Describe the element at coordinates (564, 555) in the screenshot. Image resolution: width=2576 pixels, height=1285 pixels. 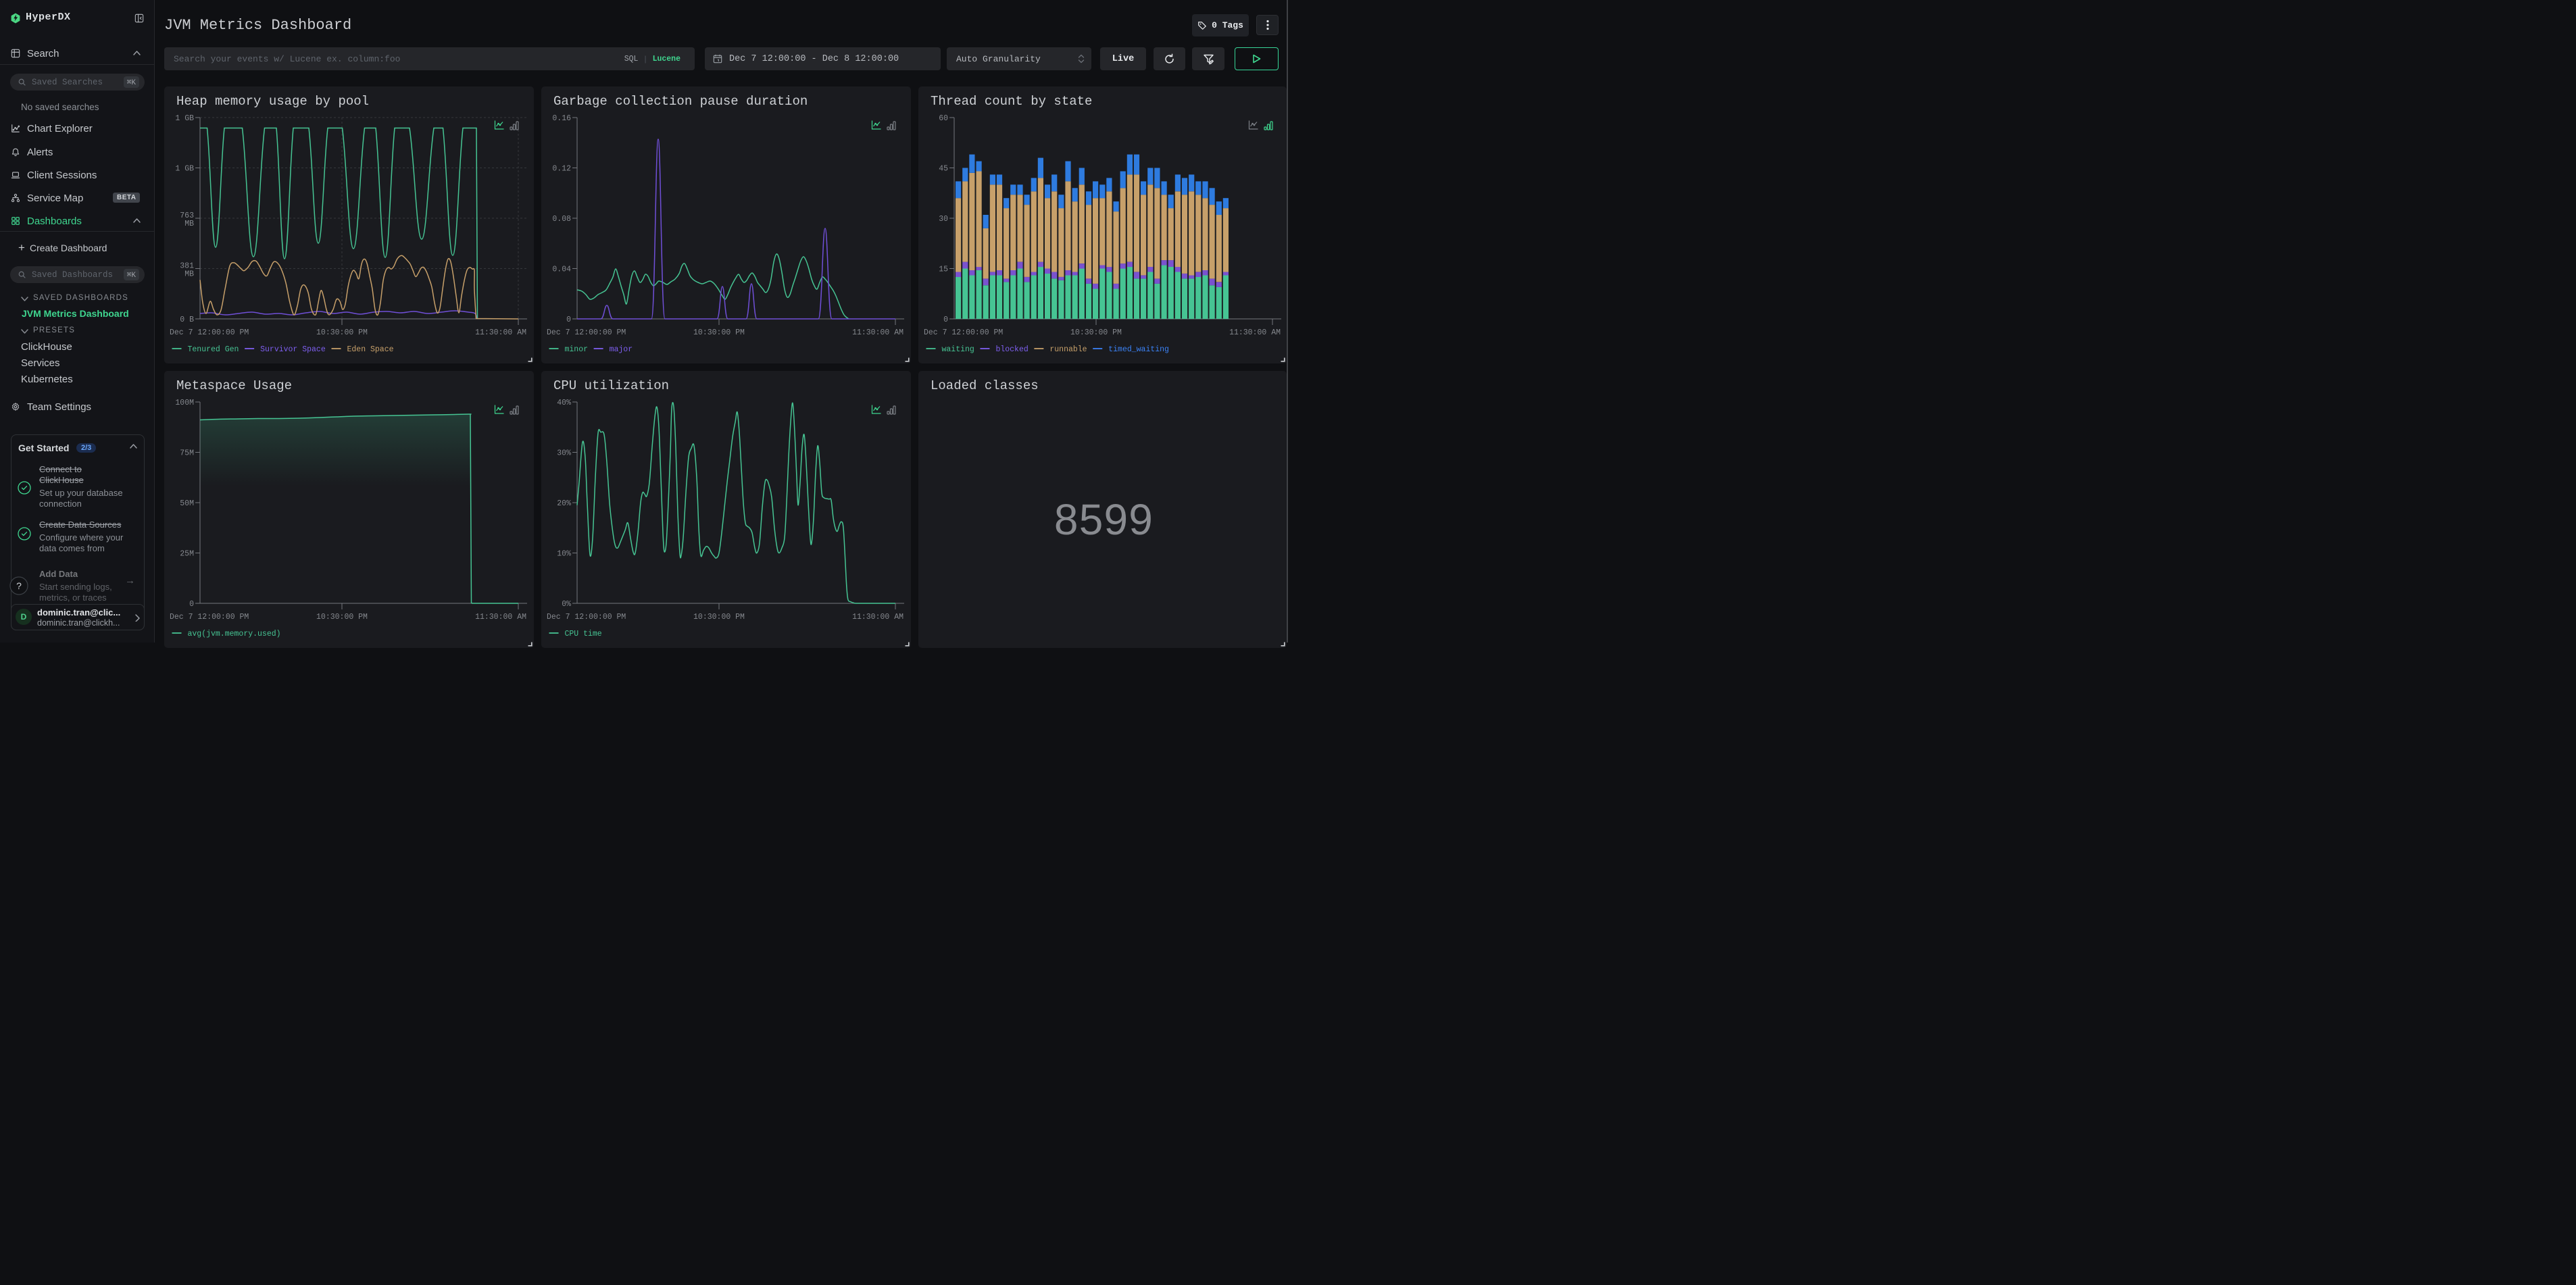
I see `svg-text: 10%` at that location.